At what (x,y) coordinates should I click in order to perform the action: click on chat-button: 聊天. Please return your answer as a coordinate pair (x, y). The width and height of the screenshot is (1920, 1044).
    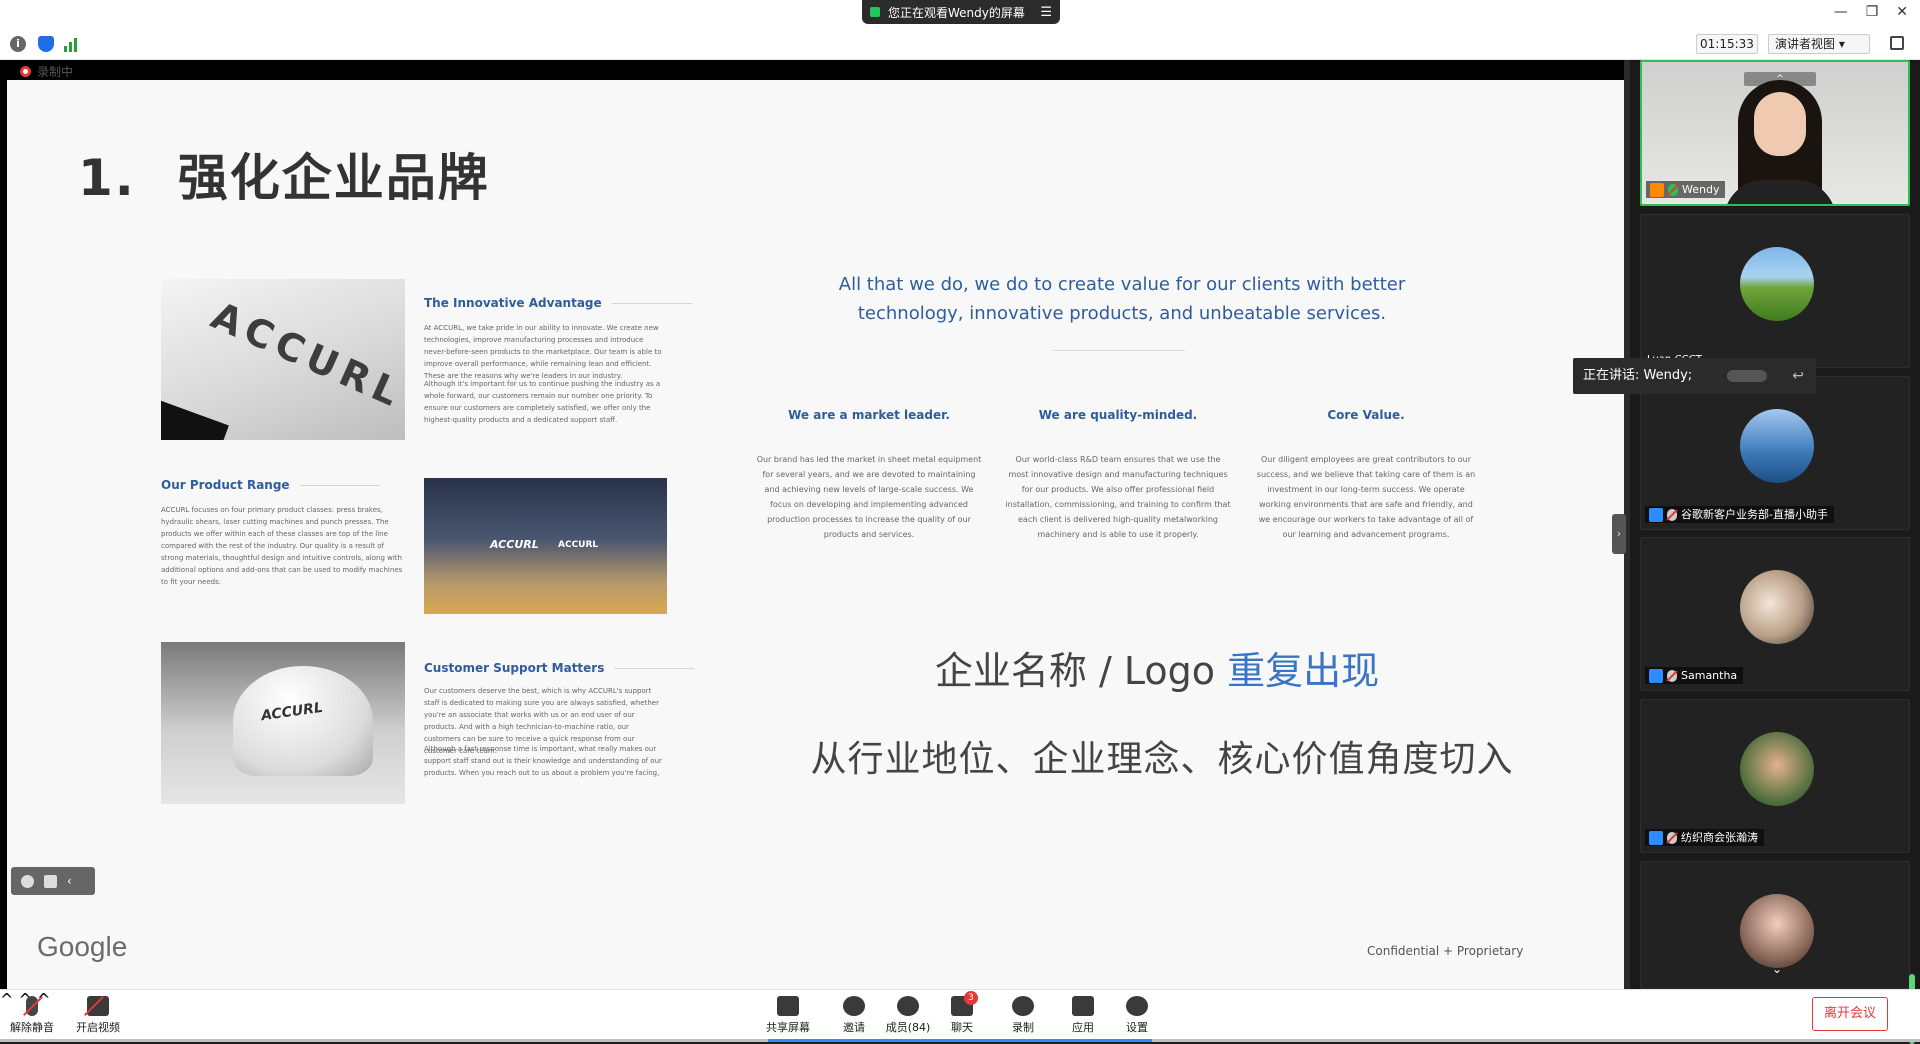
    Looking at the image, I should click on (962, 1014).